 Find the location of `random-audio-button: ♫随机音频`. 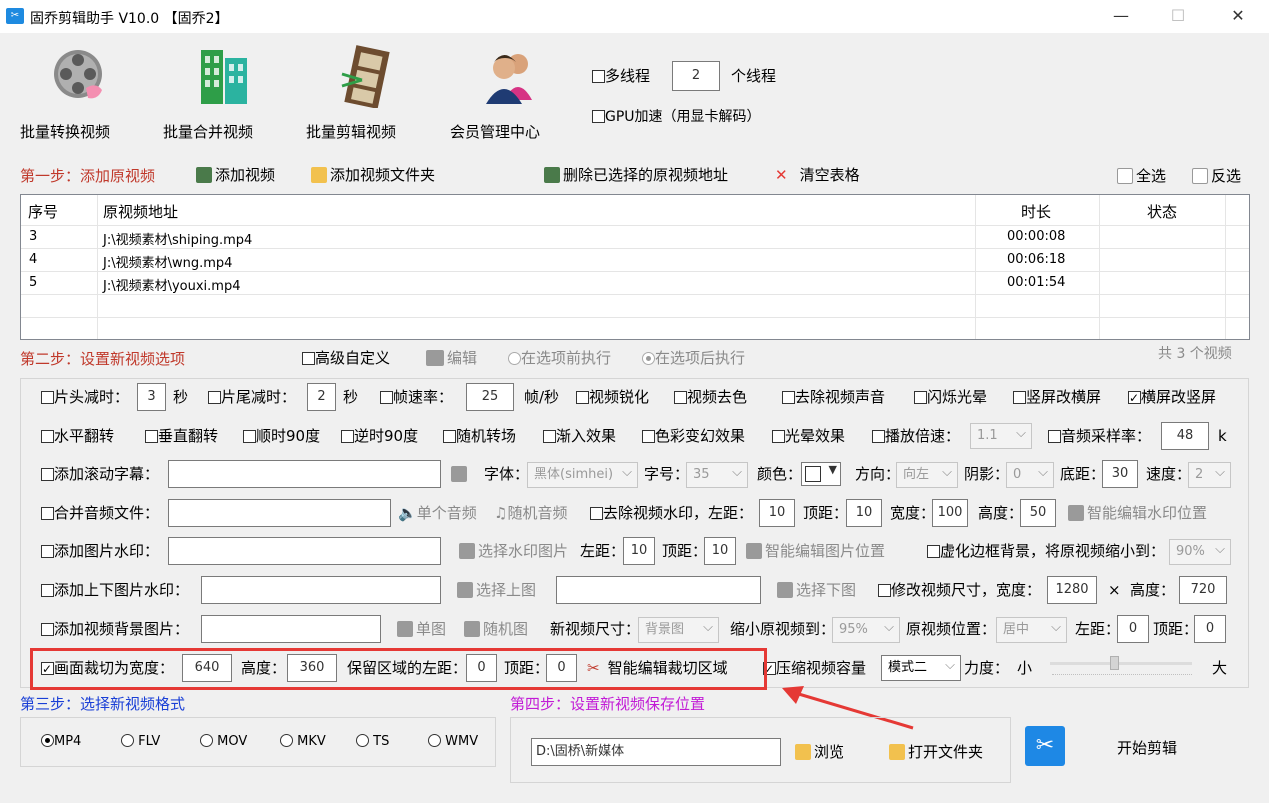

random-audio-button: ♫随机音频 is located at coordinates (530, 513).